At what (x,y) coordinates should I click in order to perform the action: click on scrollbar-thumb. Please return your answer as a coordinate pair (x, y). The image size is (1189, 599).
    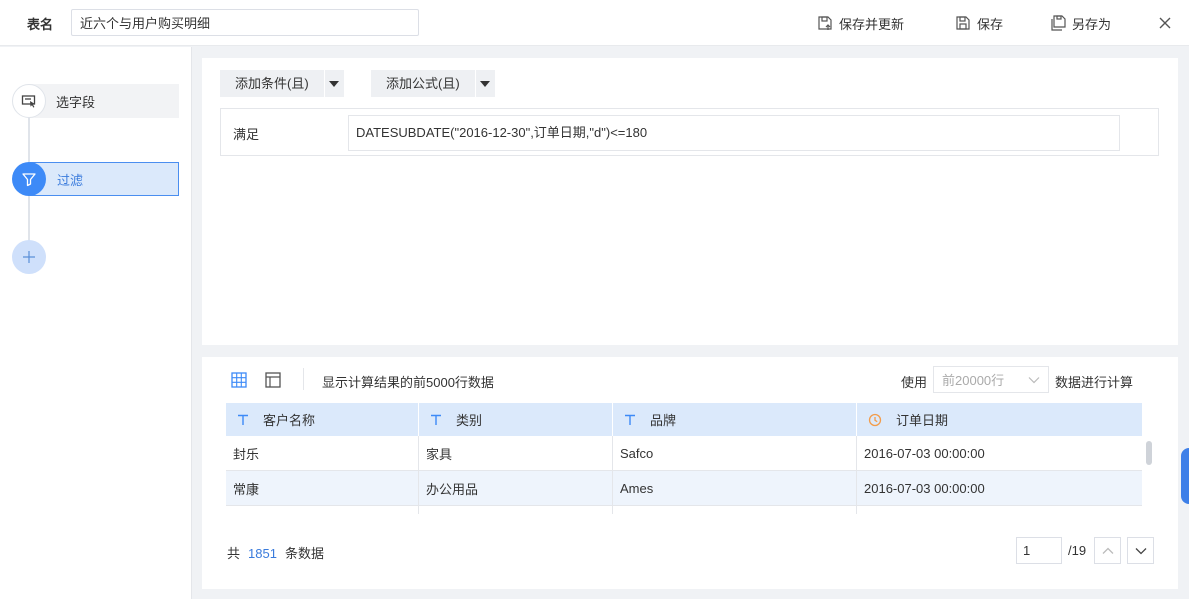
    Looking at the image, I should click on (1149, 453).